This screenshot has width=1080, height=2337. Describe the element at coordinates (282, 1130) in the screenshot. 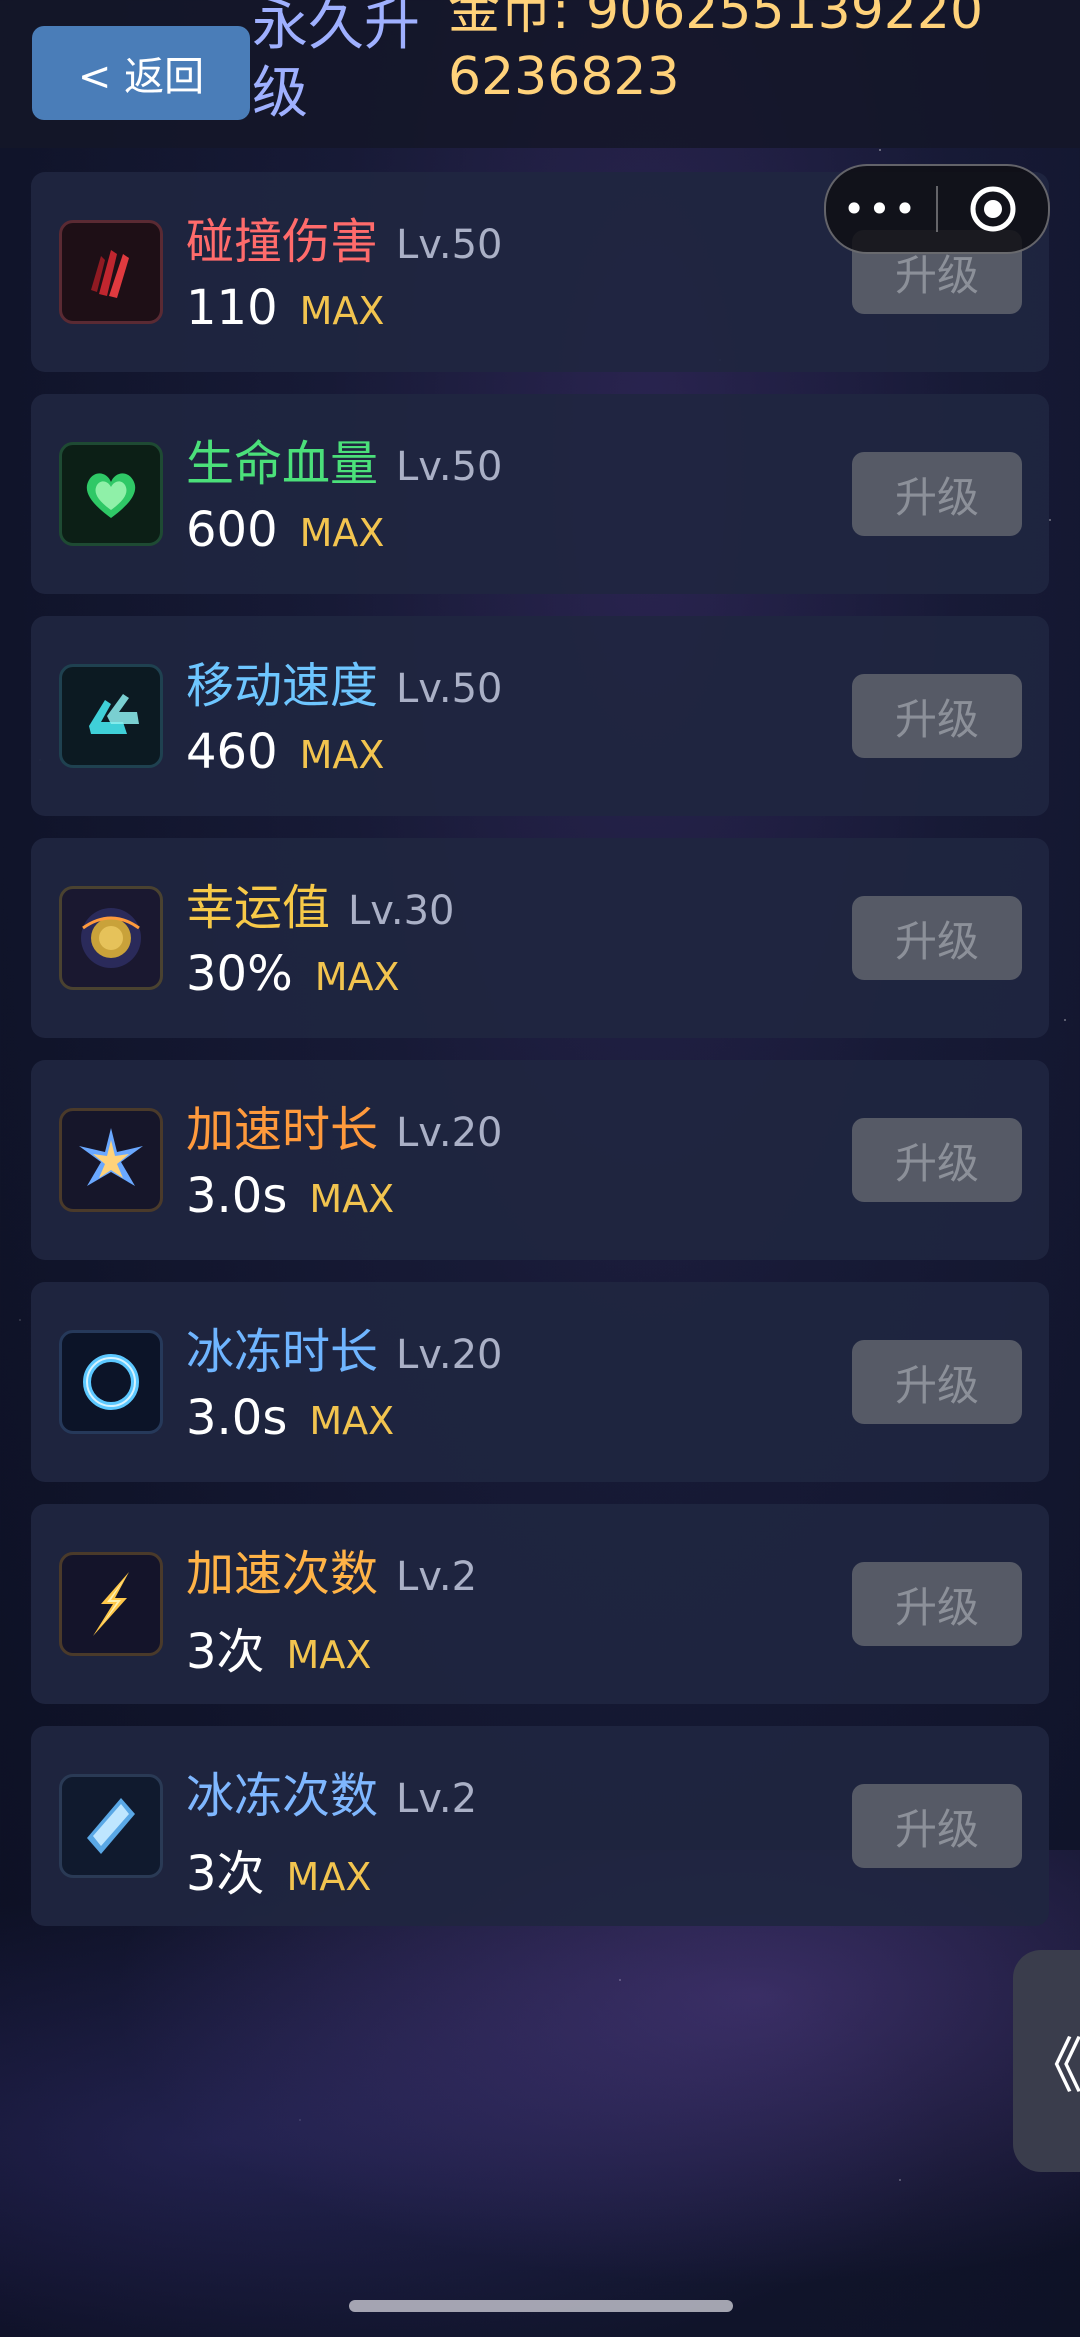

I see `upgrade-name: 加速时长` at that location.